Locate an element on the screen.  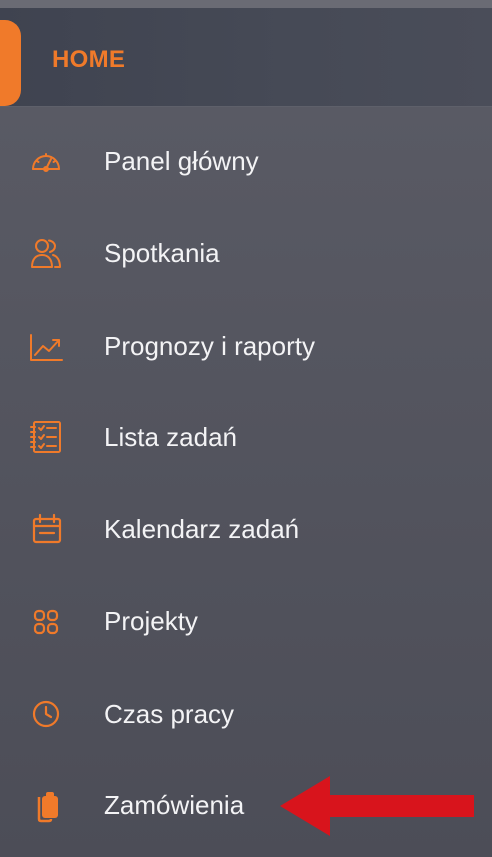
menu-item-prognozy-i-raporty: Prognozy i raporty is located at coordinates (246, 346).